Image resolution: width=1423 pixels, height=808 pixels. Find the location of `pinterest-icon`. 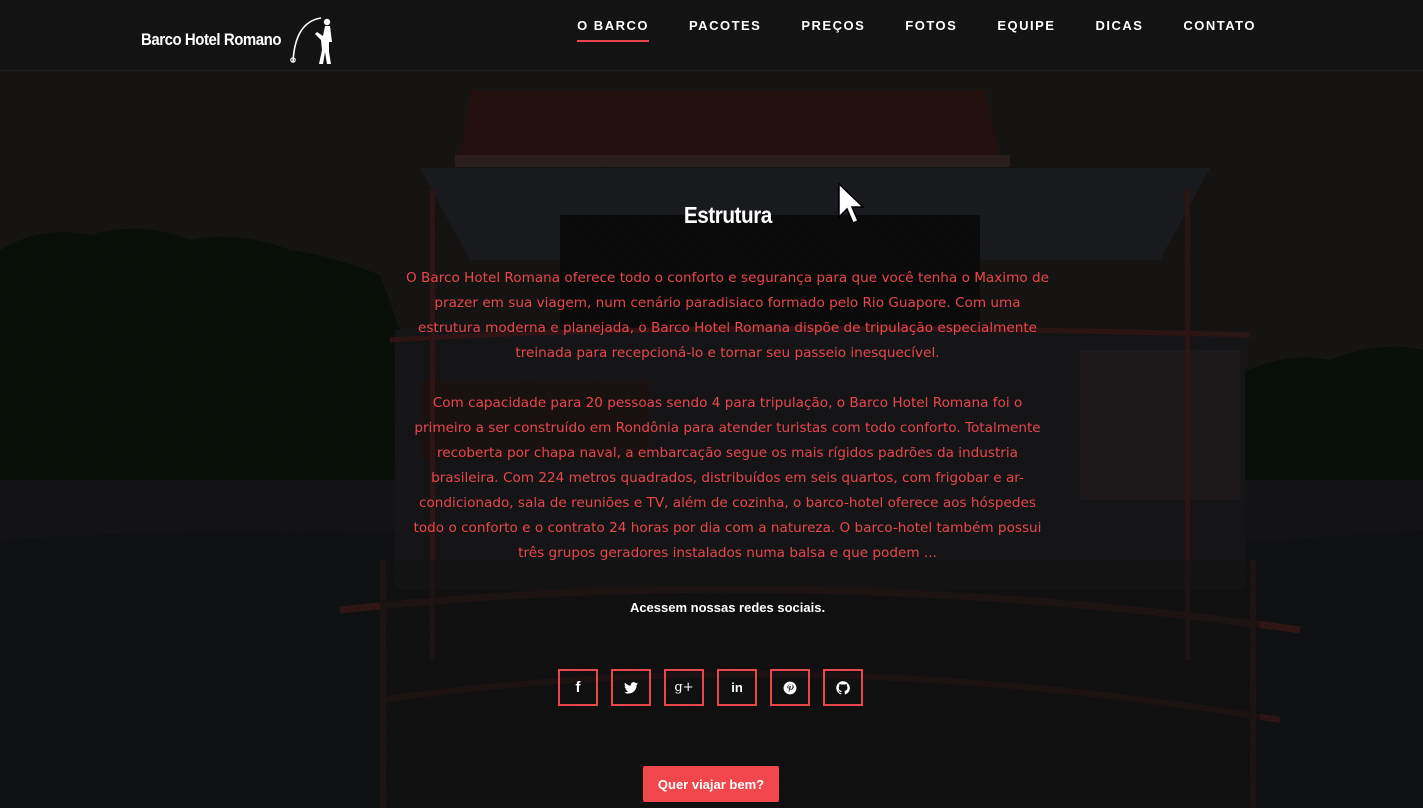

pinterest-icon is located at coordinates (790, 687).